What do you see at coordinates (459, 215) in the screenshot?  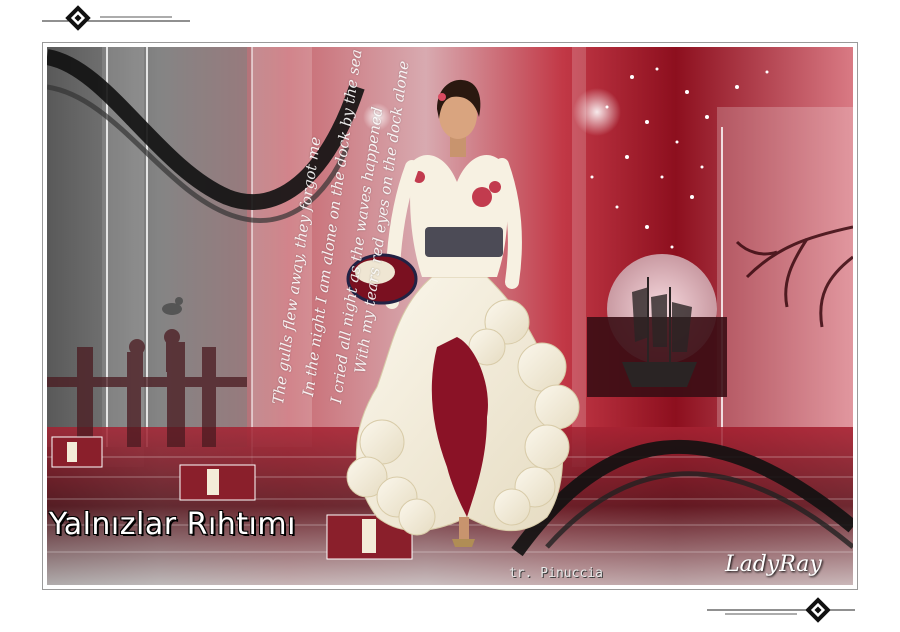 I see `dress-bodice` at bounding box center [459, 215].